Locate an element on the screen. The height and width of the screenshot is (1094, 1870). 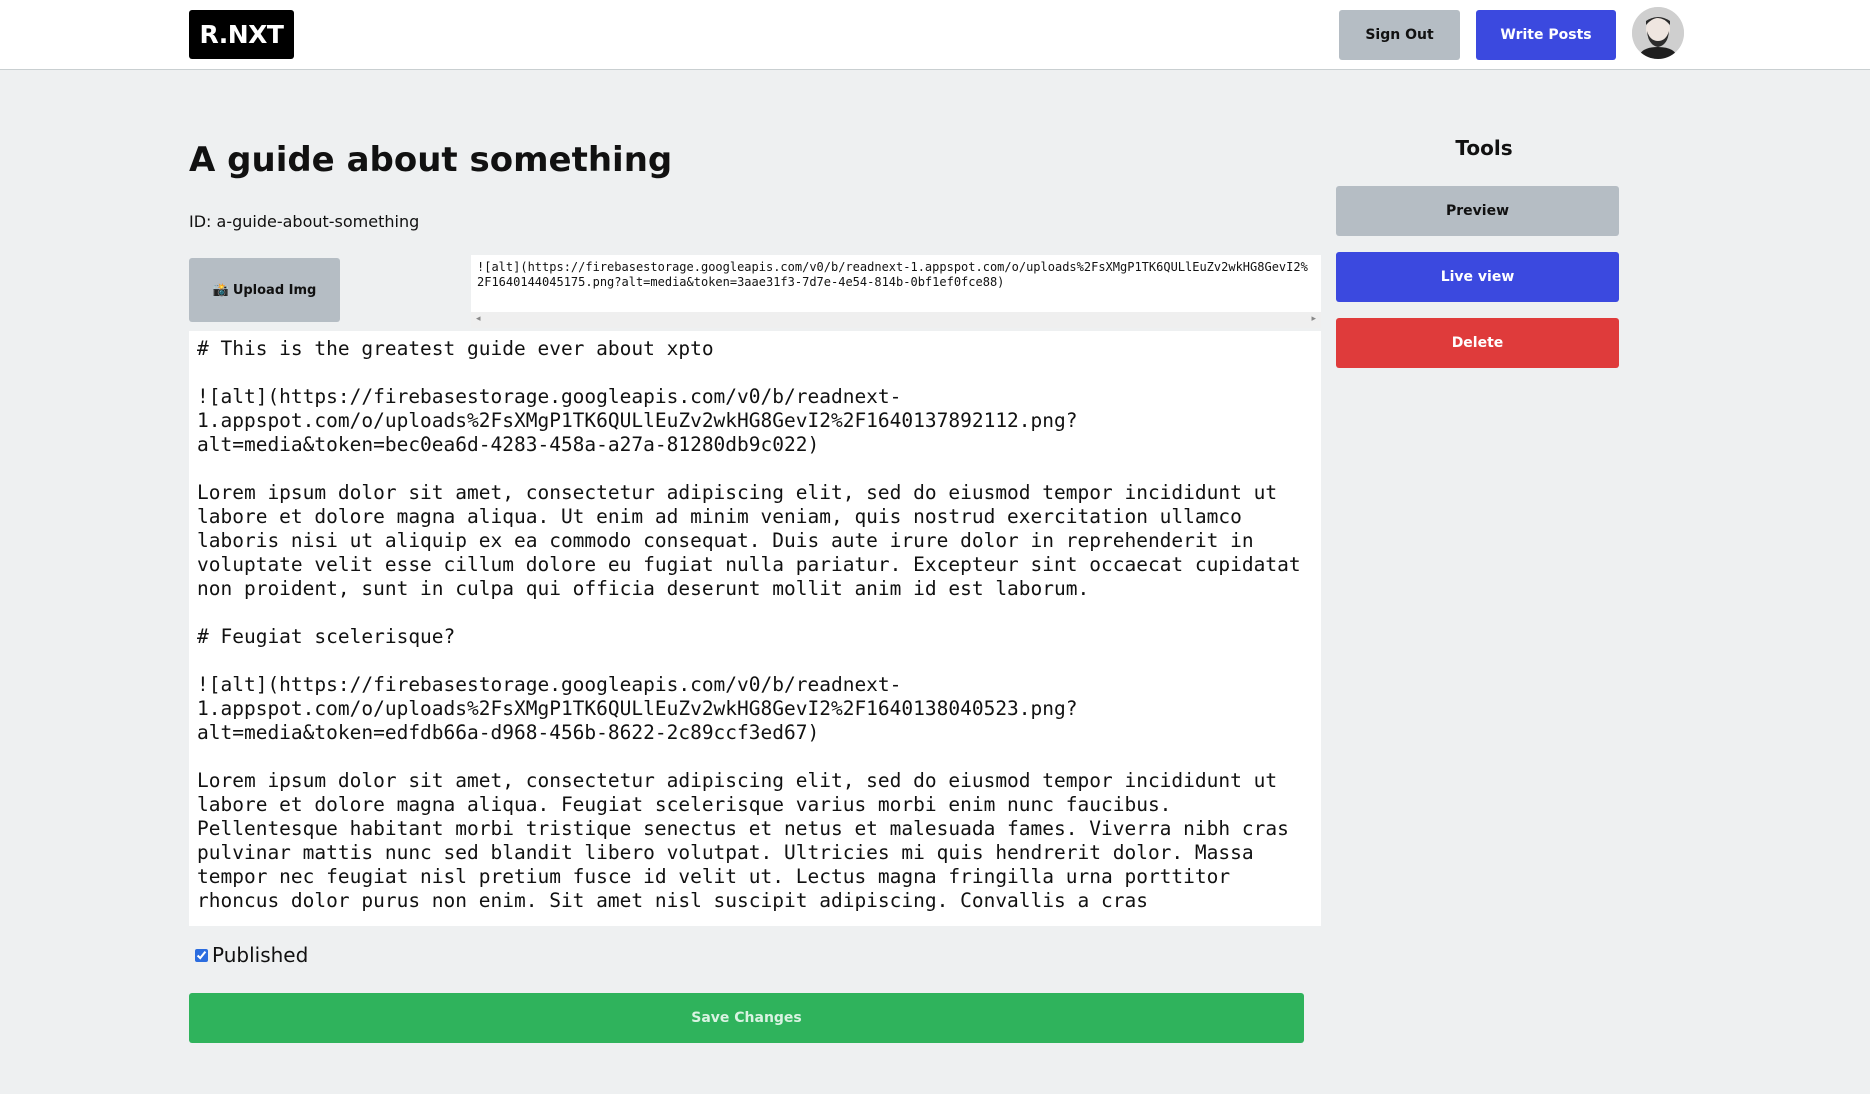
user-avatar-icon is located at coordinates (1658, 33).